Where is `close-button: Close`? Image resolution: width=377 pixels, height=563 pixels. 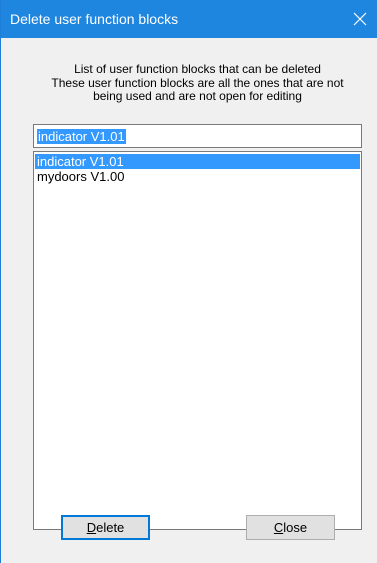
close-button: Close is located at coordinates (290, 527).